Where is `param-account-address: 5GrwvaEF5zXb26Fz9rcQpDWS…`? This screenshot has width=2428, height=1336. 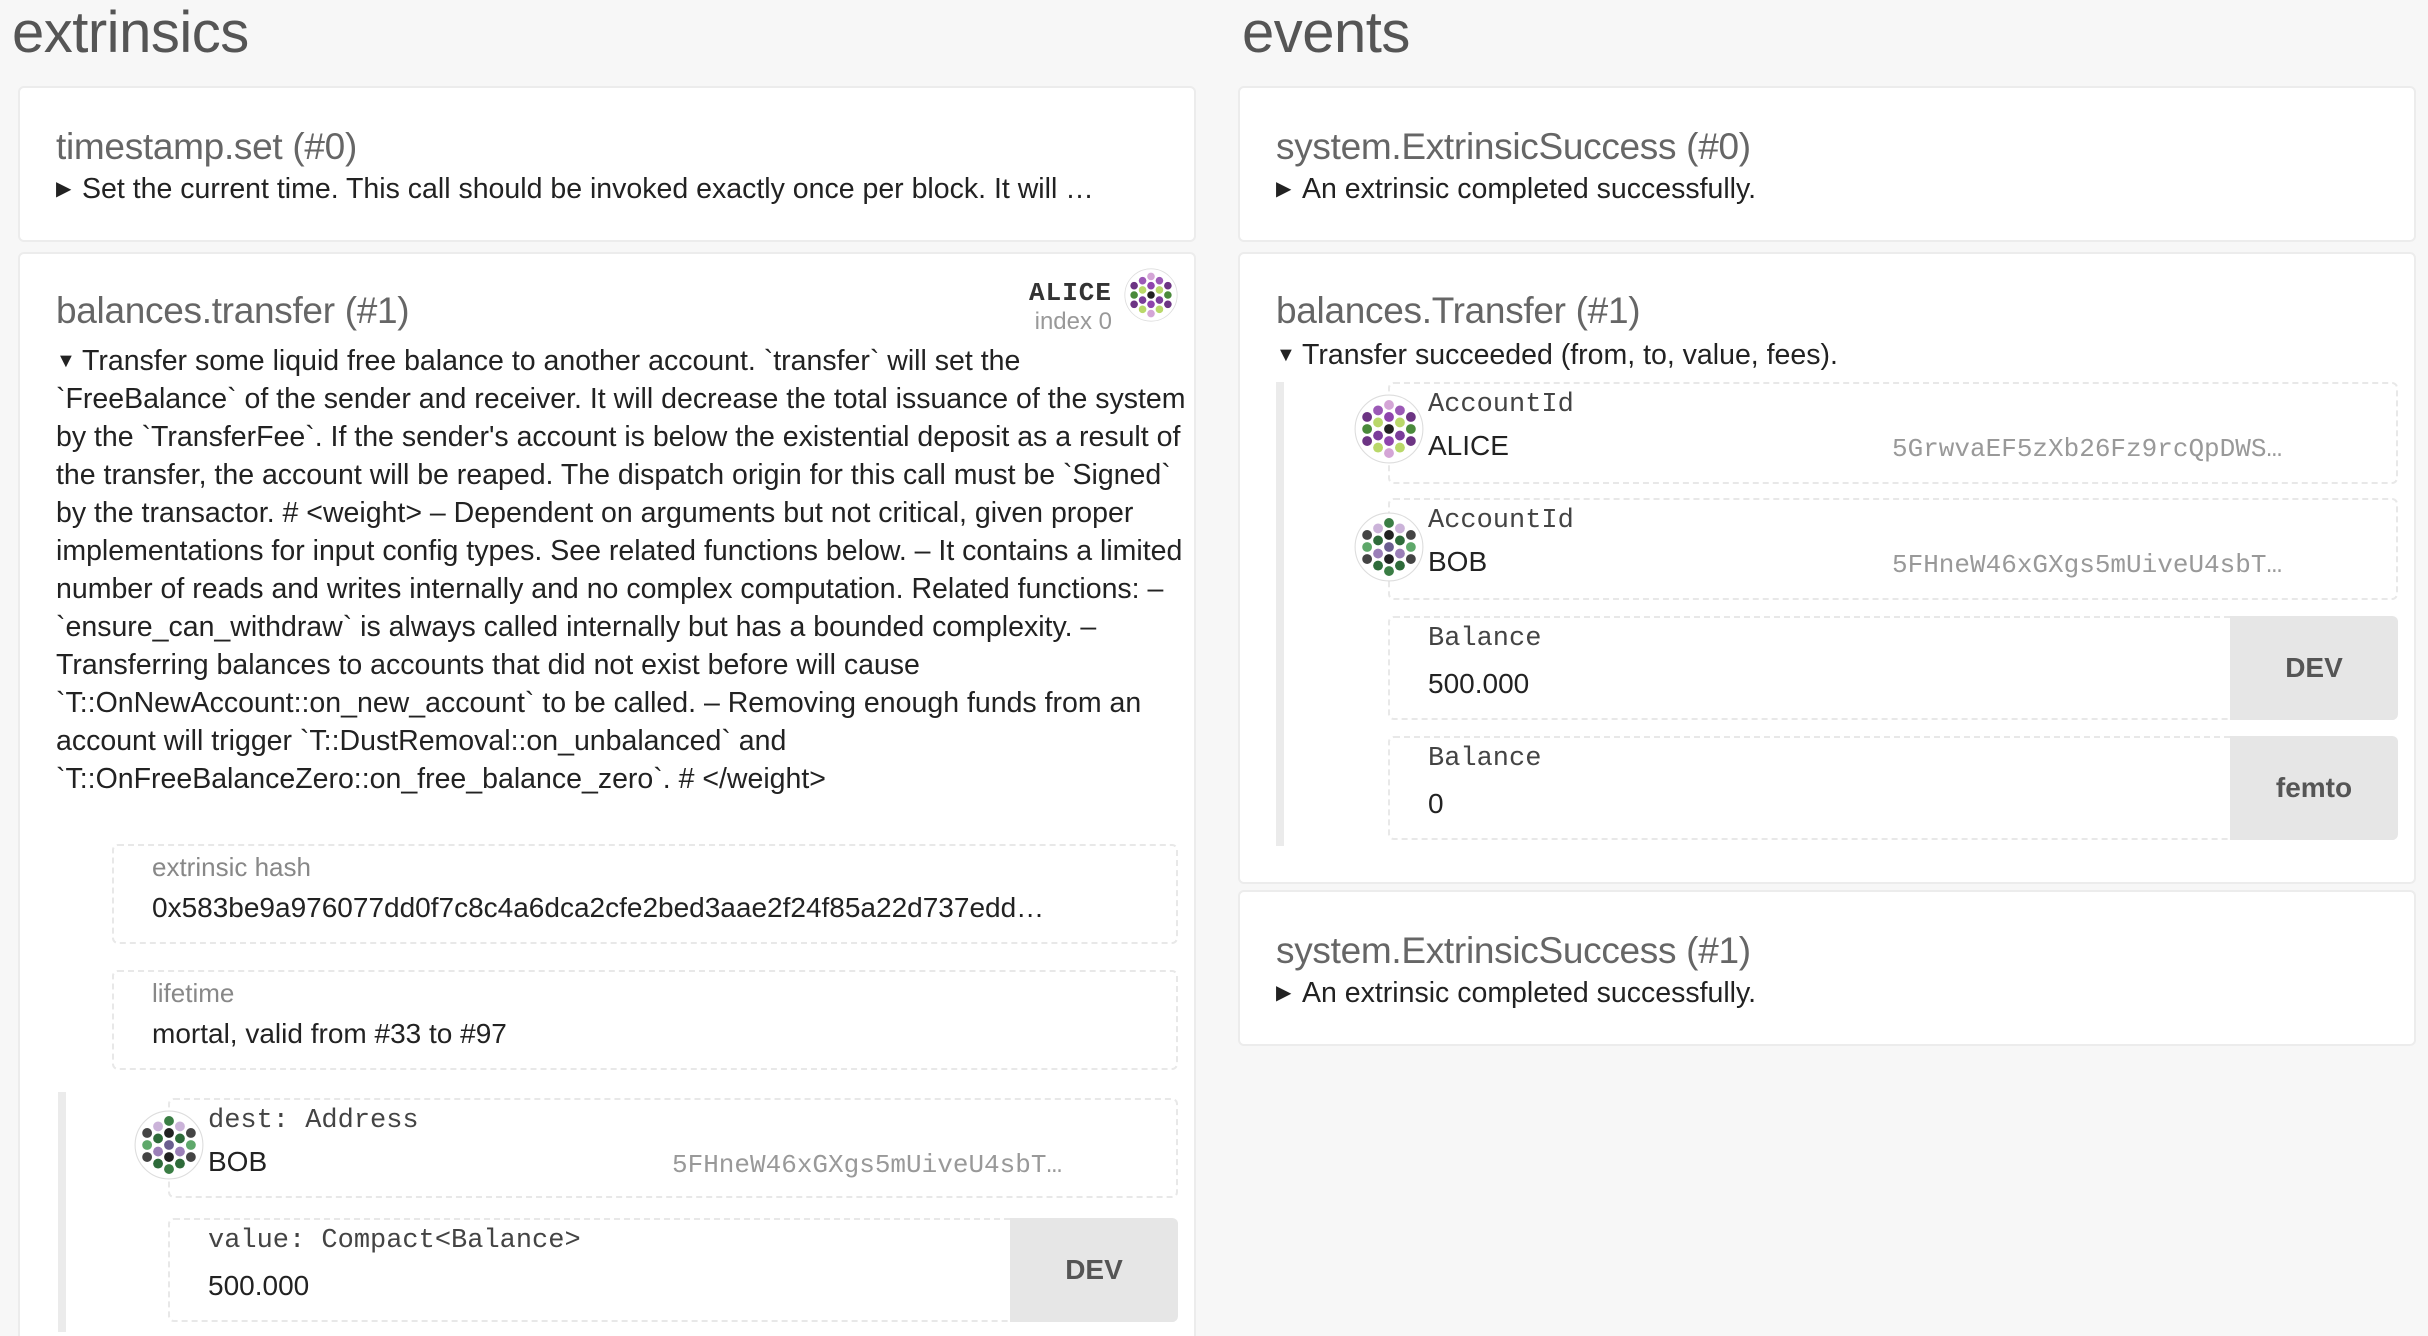
param-account-address: 5GrwvaEF5zXb26Fz9rcQpDWS… is located at coordinates (2087, 449).